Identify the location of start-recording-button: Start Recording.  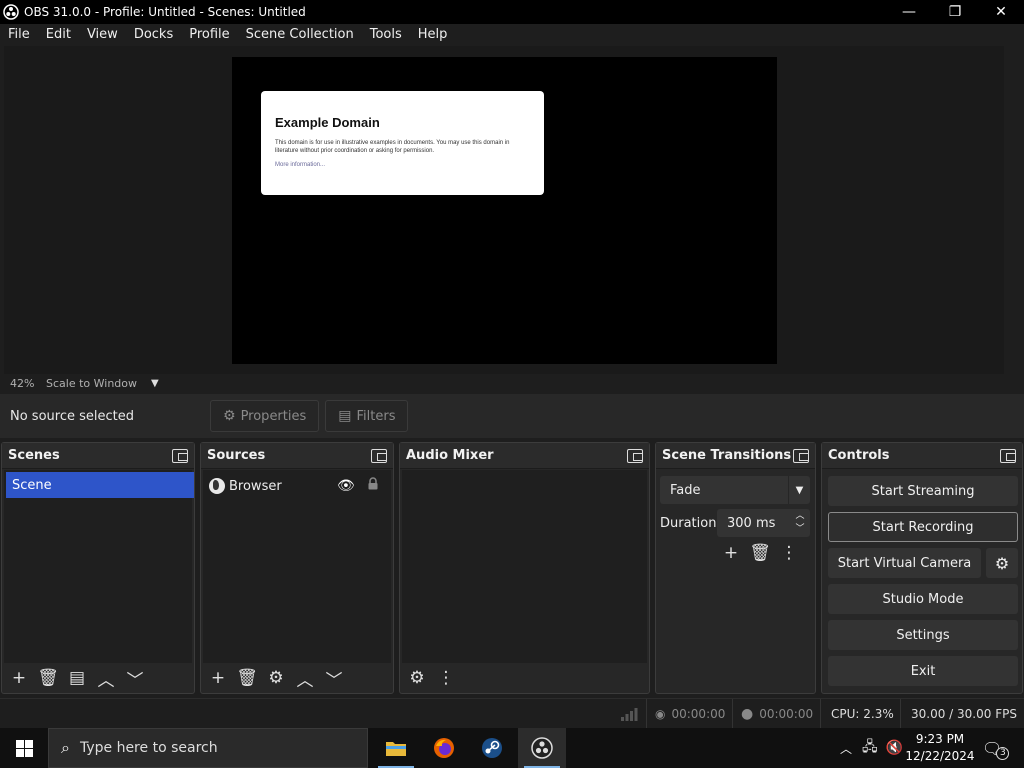
(923, 527).